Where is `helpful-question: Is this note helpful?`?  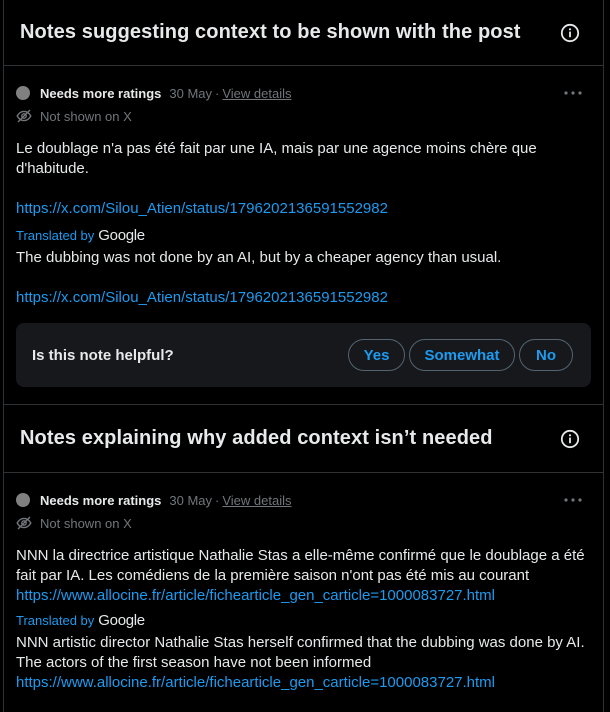 helpful-question: Is this note helpful? is located at coordinates (103, 355).